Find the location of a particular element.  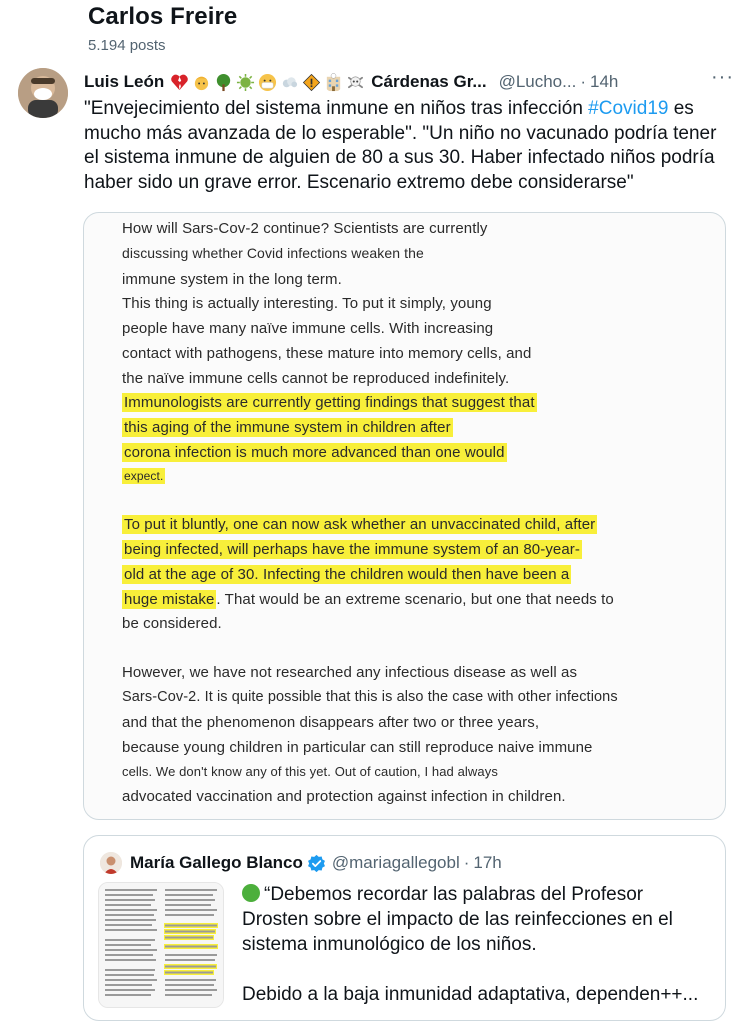

author-emoji-row is located at coordinates (267, 82).